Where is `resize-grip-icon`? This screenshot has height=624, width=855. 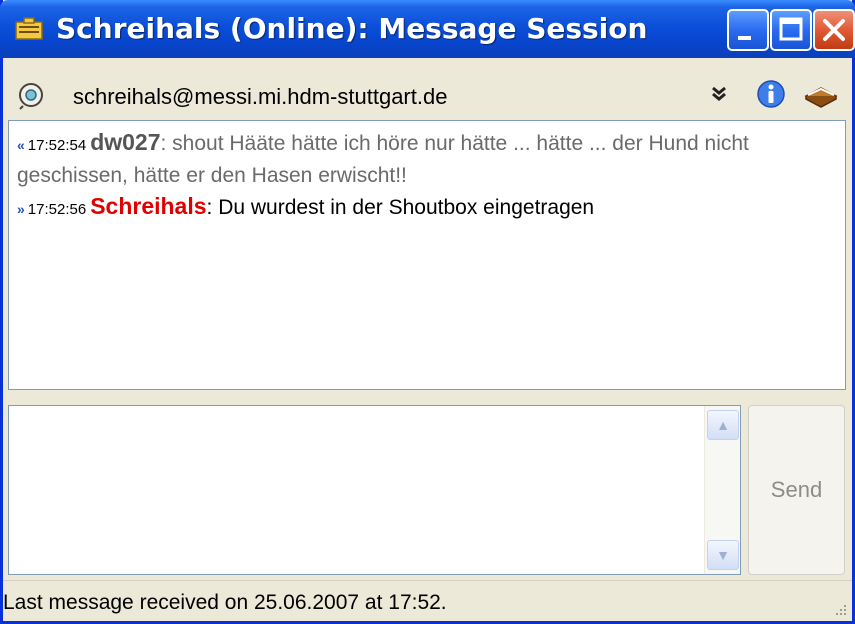
resize-grip-icon is located at coordinates (841, 610).